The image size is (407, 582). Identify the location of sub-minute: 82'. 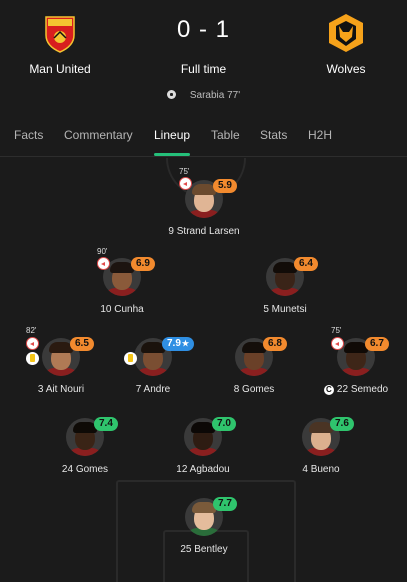
(31, 330).